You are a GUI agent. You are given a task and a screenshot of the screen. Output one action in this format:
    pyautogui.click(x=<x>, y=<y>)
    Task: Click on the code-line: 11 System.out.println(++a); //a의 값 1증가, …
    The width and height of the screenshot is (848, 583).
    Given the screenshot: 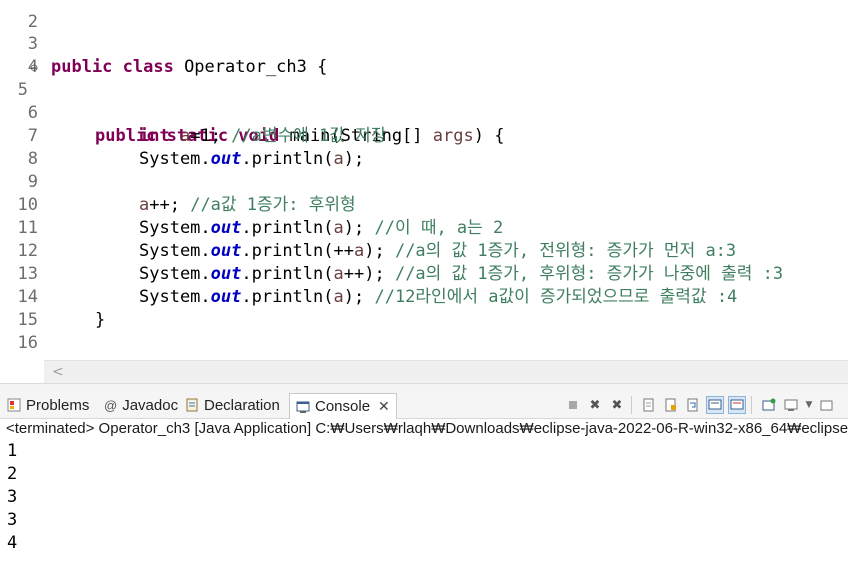 What is the action you would take?
    pyautogui.click(x=424, y=227)
    